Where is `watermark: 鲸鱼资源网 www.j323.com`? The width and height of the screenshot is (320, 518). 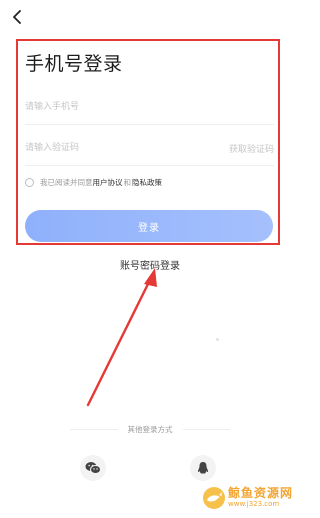
watermark: 鲸鱼资源网 www.j323.com is located at coordinates (251, 498).